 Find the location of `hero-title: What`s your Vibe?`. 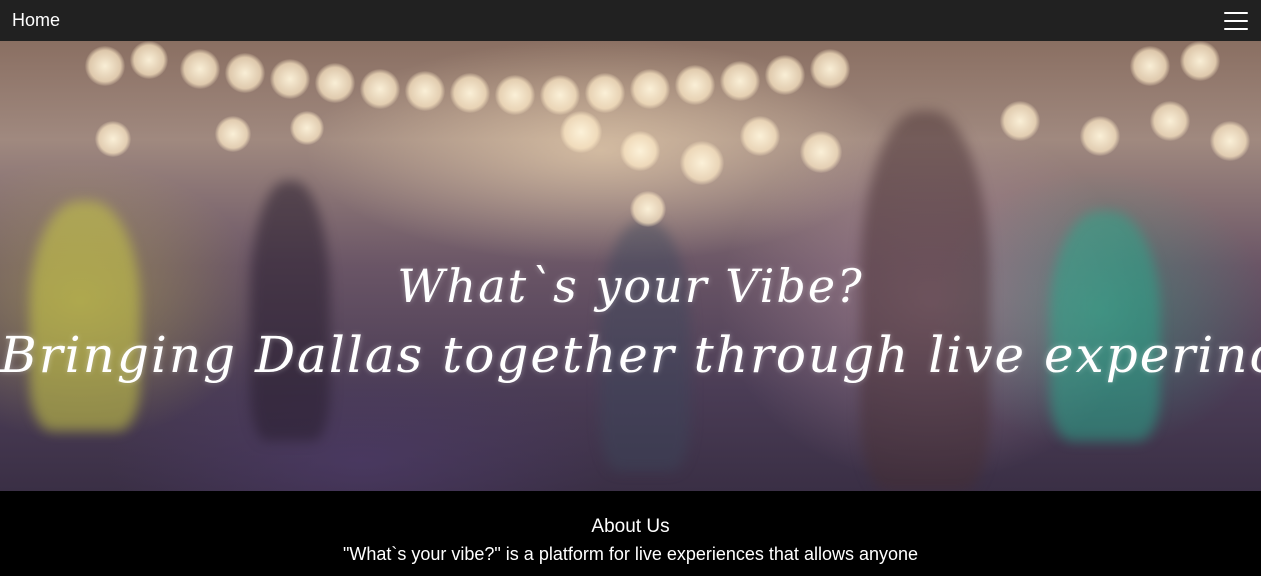

hero-title: What`s your Vibe? is located at coordinates (630, 286).